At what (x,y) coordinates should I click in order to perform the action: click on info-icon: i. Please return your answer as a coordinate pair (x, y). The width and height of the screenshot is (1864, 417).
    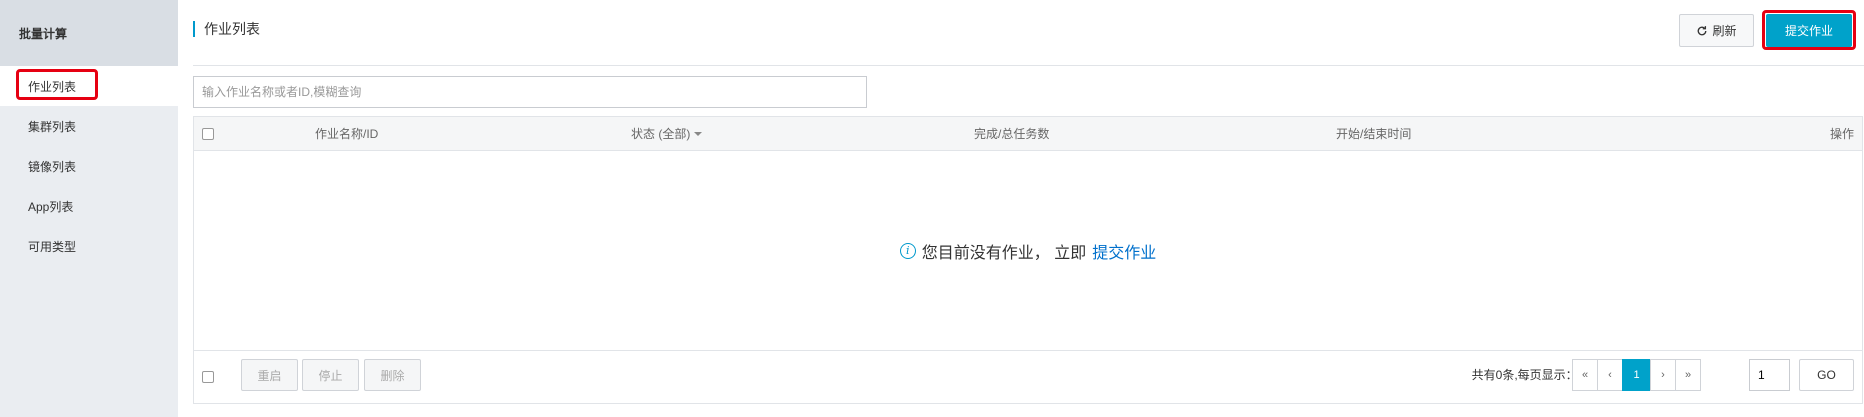
    Looking at the image, I should click on (907, 250).